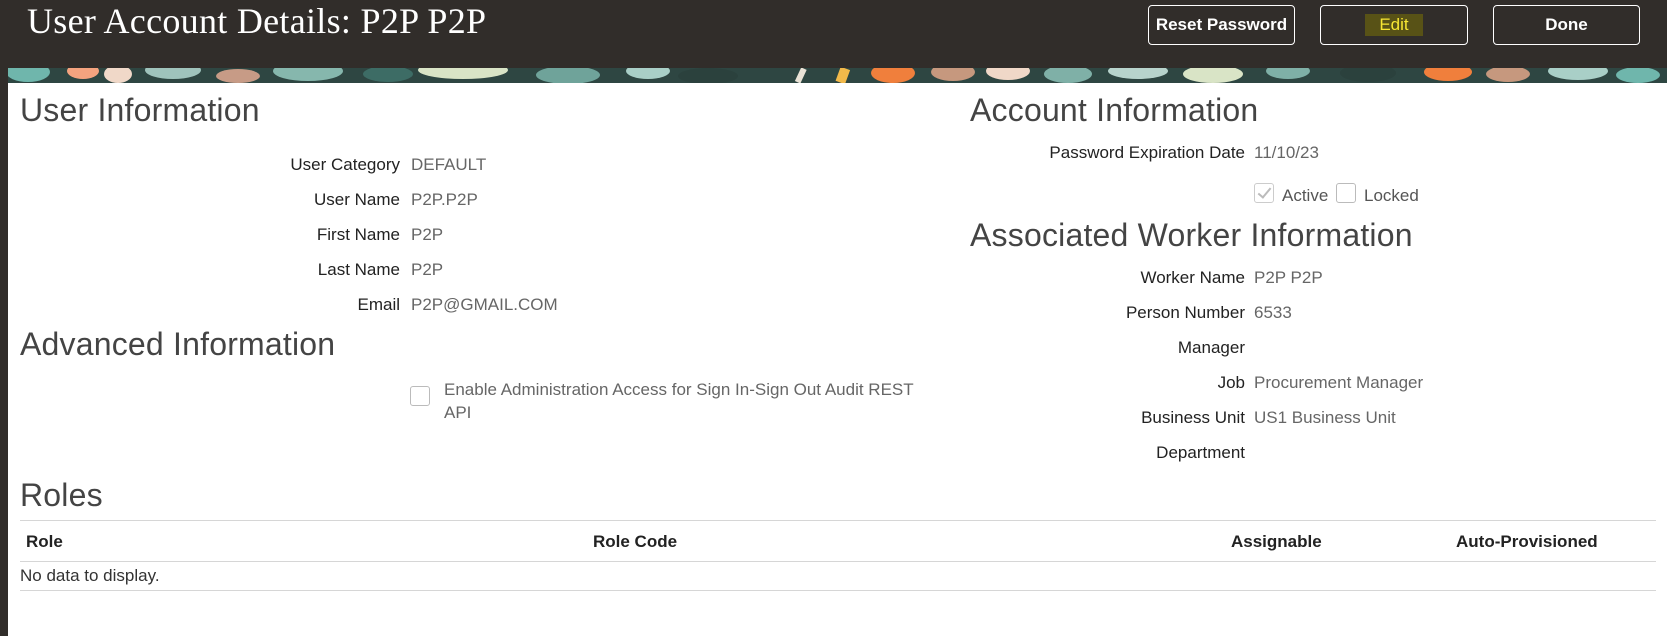 This screenshot has width=1667, height=636. What do you see at coordinates (1346, 193) in the screenshot?
I see `locked-checkbox` at bounding box center [1346, 193].